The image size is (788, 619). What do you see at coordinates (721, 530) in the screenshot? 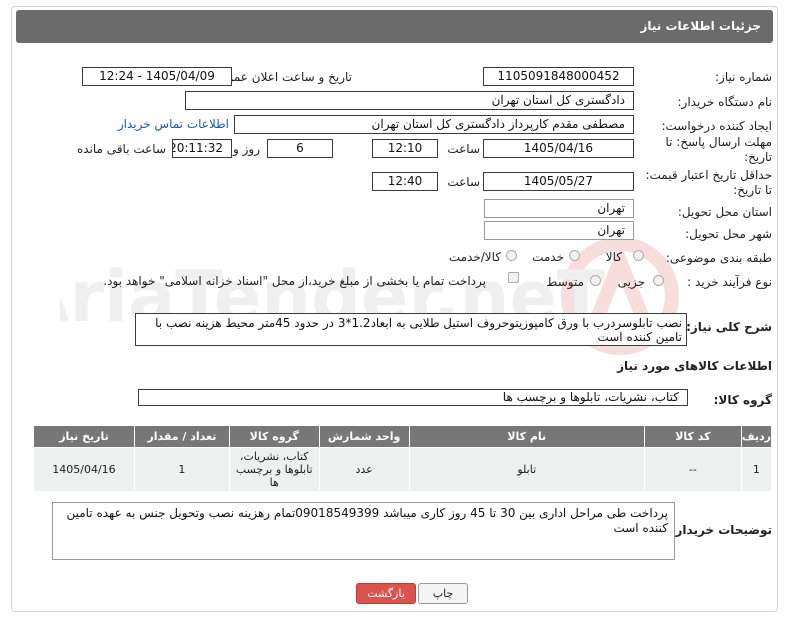
I see `buyer-notes-label: توضیحات خریدار:` at bounding box center [721, 530].